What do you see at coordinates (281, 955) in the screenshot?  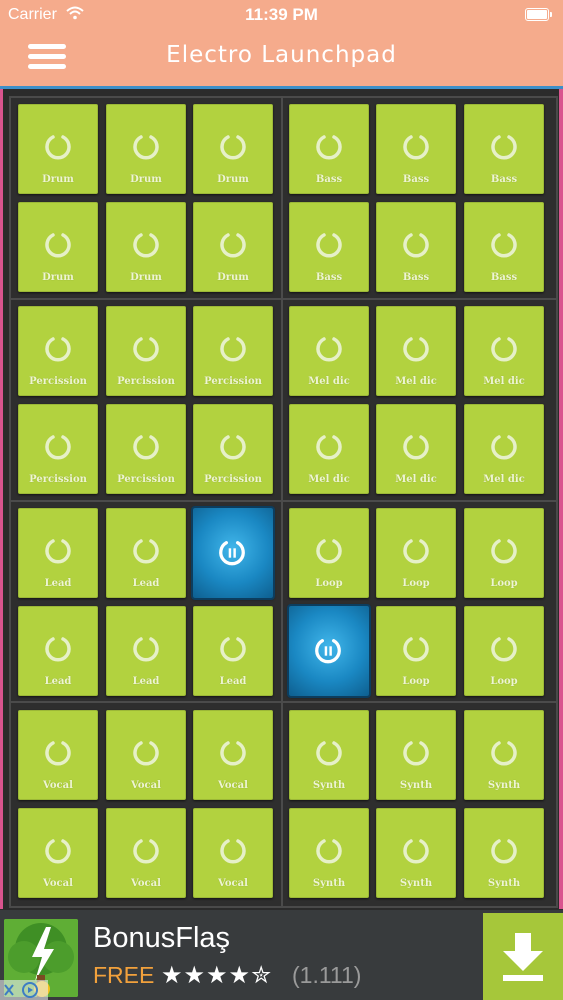 I see `ad-banner: BonusFlaş FREE ★★★★✮ (1.111)` at bounding box center [281, 955].